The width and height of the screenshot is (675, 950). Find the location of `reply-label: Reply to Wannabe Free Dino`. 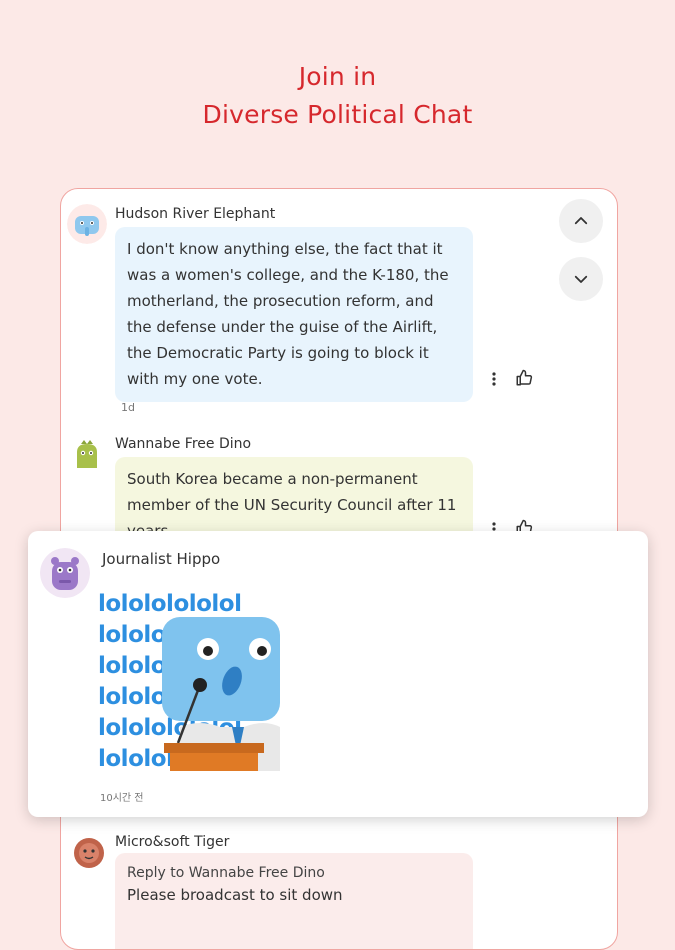

reply-label: Reply to Wannabe Free Dino is located at coordinates (226, 873).